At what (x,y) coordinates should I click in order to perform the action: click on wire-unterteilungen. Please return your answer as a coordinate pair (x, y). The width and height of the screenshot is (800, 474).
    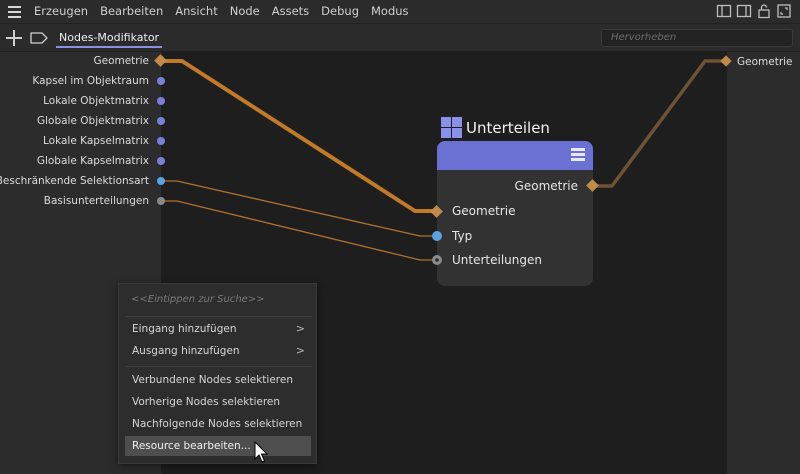
    Looking at the image, I should click on (299, 230).